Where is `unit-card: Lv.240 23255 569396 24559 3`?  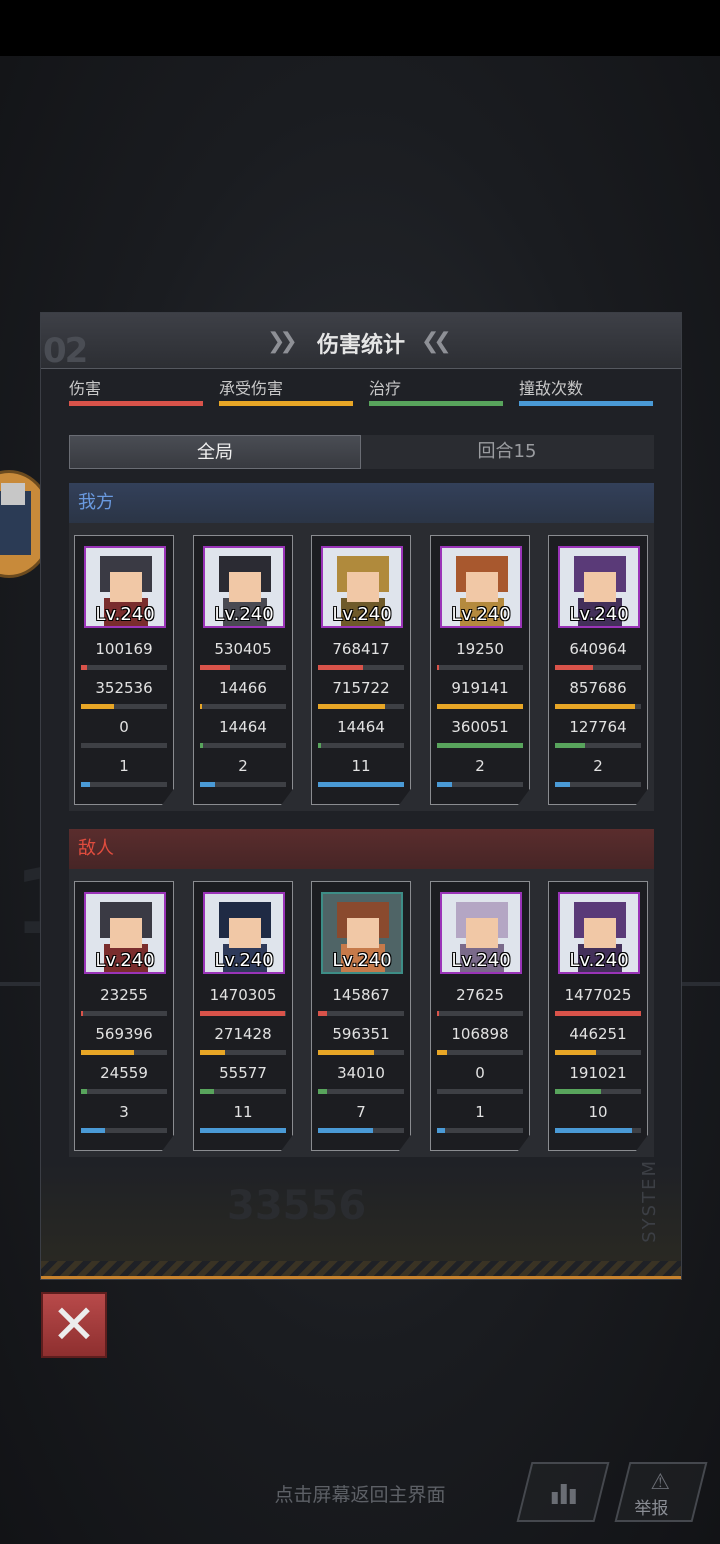 unit-card: Lv.240 23255 569396 24559 3 is located at coordinates (124, 1016).